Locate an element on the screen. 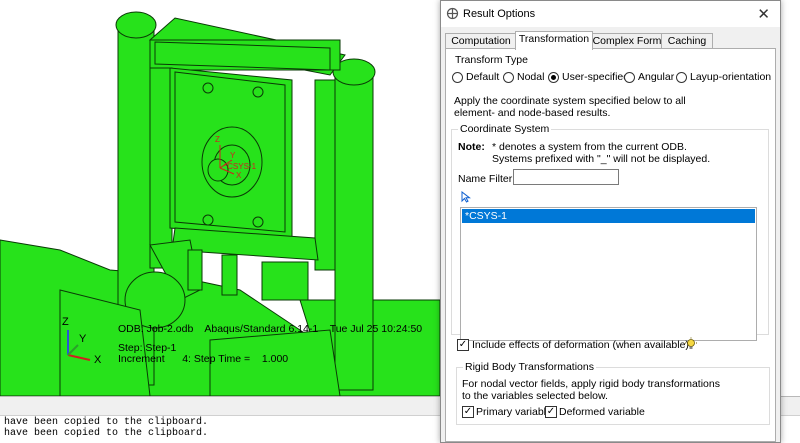 The image size is (800, 443). note-label: Note: is located at coordinates (471, 147).